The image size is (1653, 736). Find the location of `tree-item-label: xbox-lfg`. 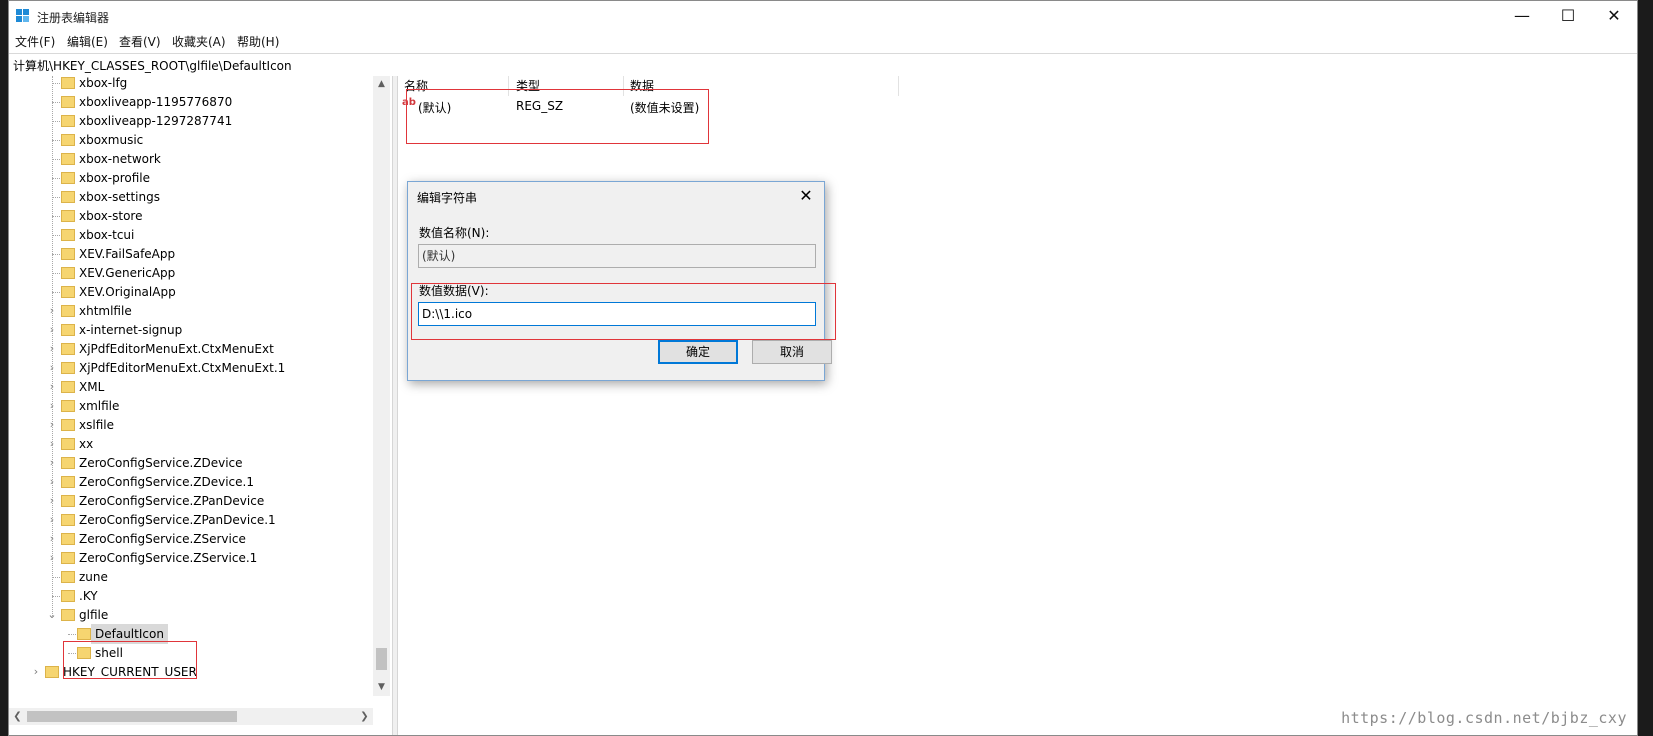

tree-item-label: xbox-lfg is located at coordinates (103, 83).